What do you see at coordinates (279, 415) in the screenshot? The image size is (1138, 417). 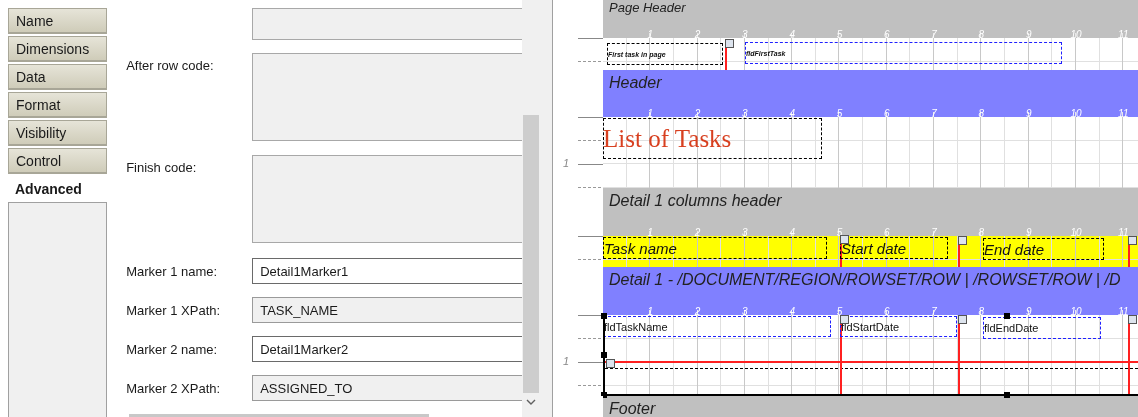 I see `horizontal-scrollbar-thumb` at bounding box center [279, 415].